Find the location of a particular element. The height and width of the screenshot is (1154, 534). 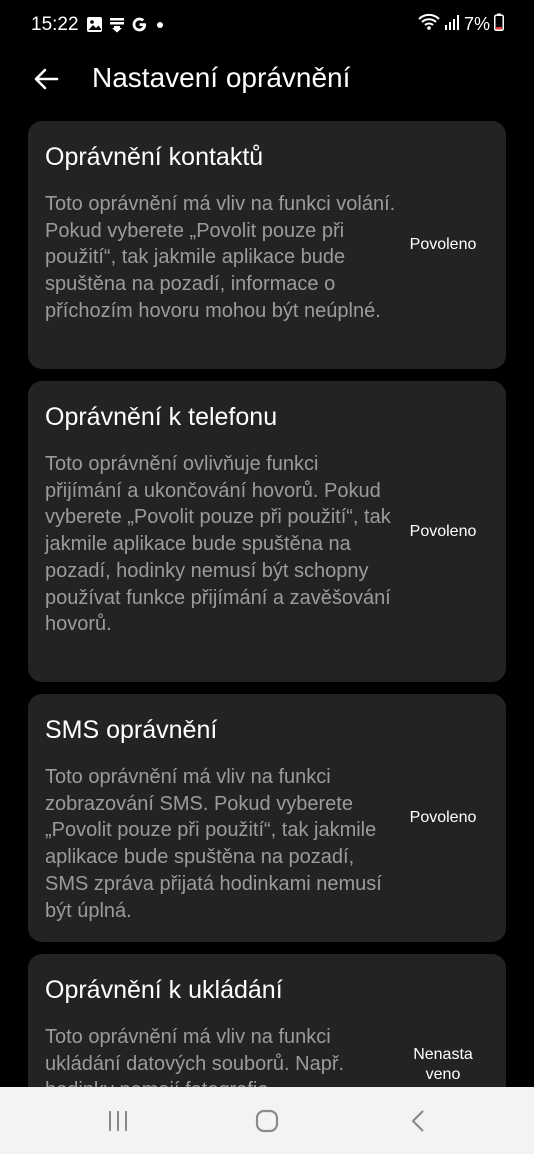

back-nav-button is located at coordinates (418, 1121).